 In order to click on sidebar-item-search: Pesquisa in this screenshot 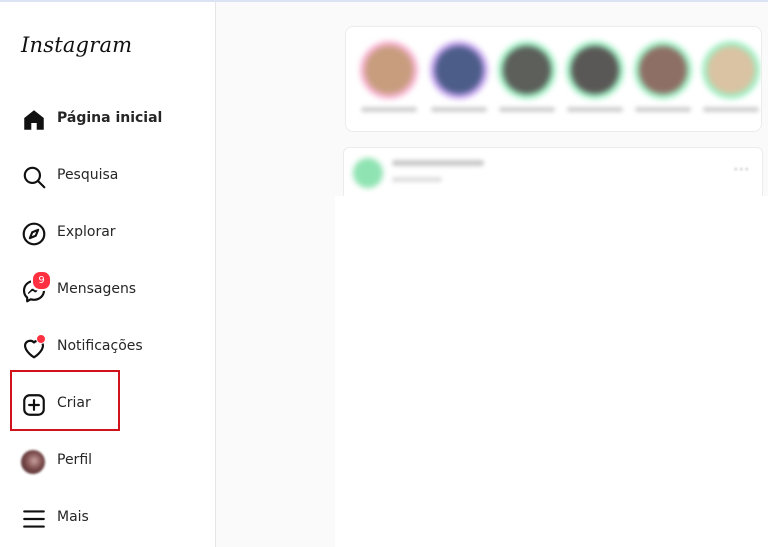, I will do `click(107, 177)`.